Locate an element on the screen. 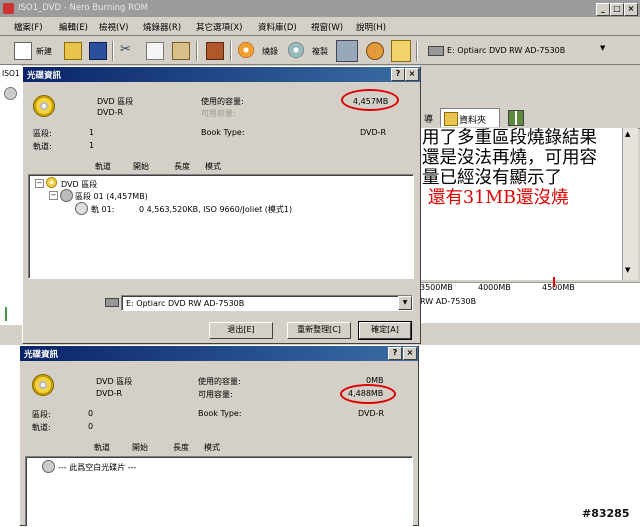 The width and height of the screenshot is (640, 527). dialog2-col-track: 軌道 is located at coordinates (102, 447).